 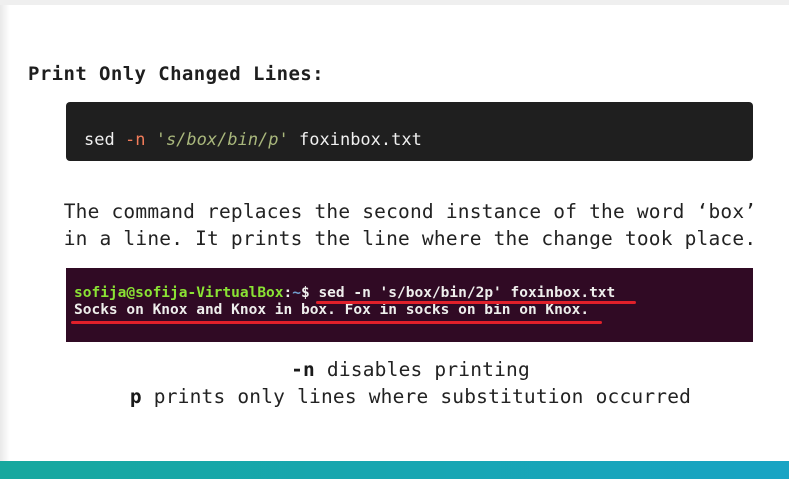 I want to click on code-file: foxinbox.txt, so click(x=360, y=140).